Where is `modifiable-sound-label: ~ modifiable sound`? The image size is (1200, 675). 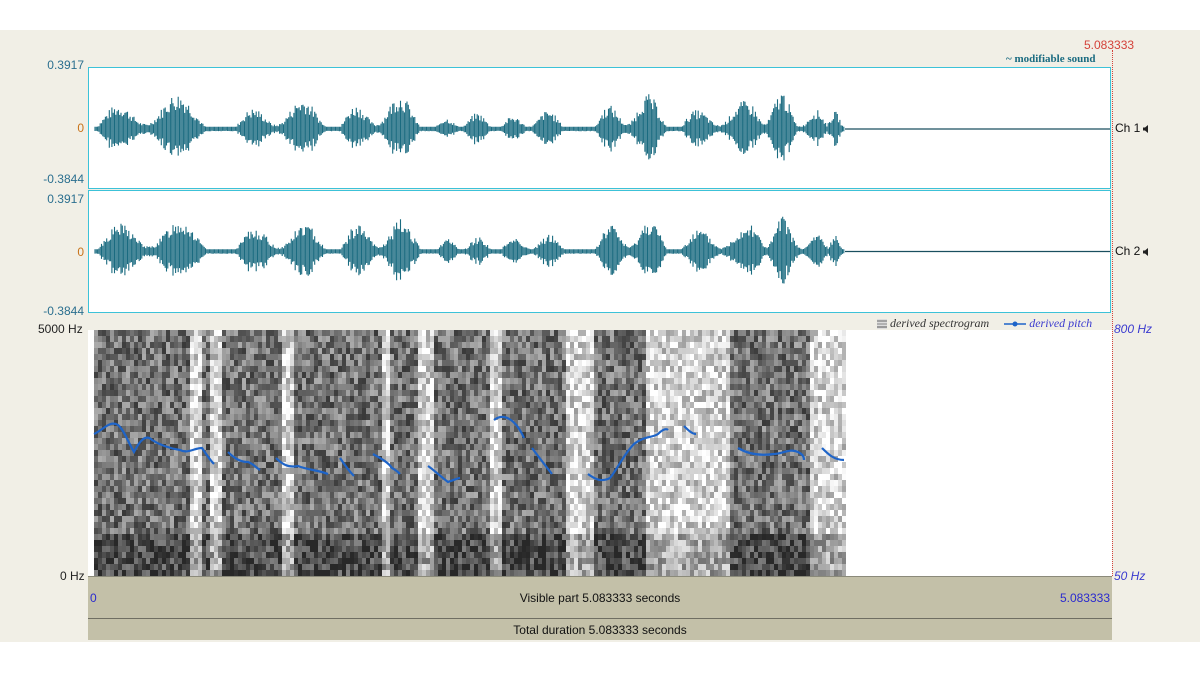
modifiable-sound-label: ~ modifiable sound is located at coordinates (1051, 59).